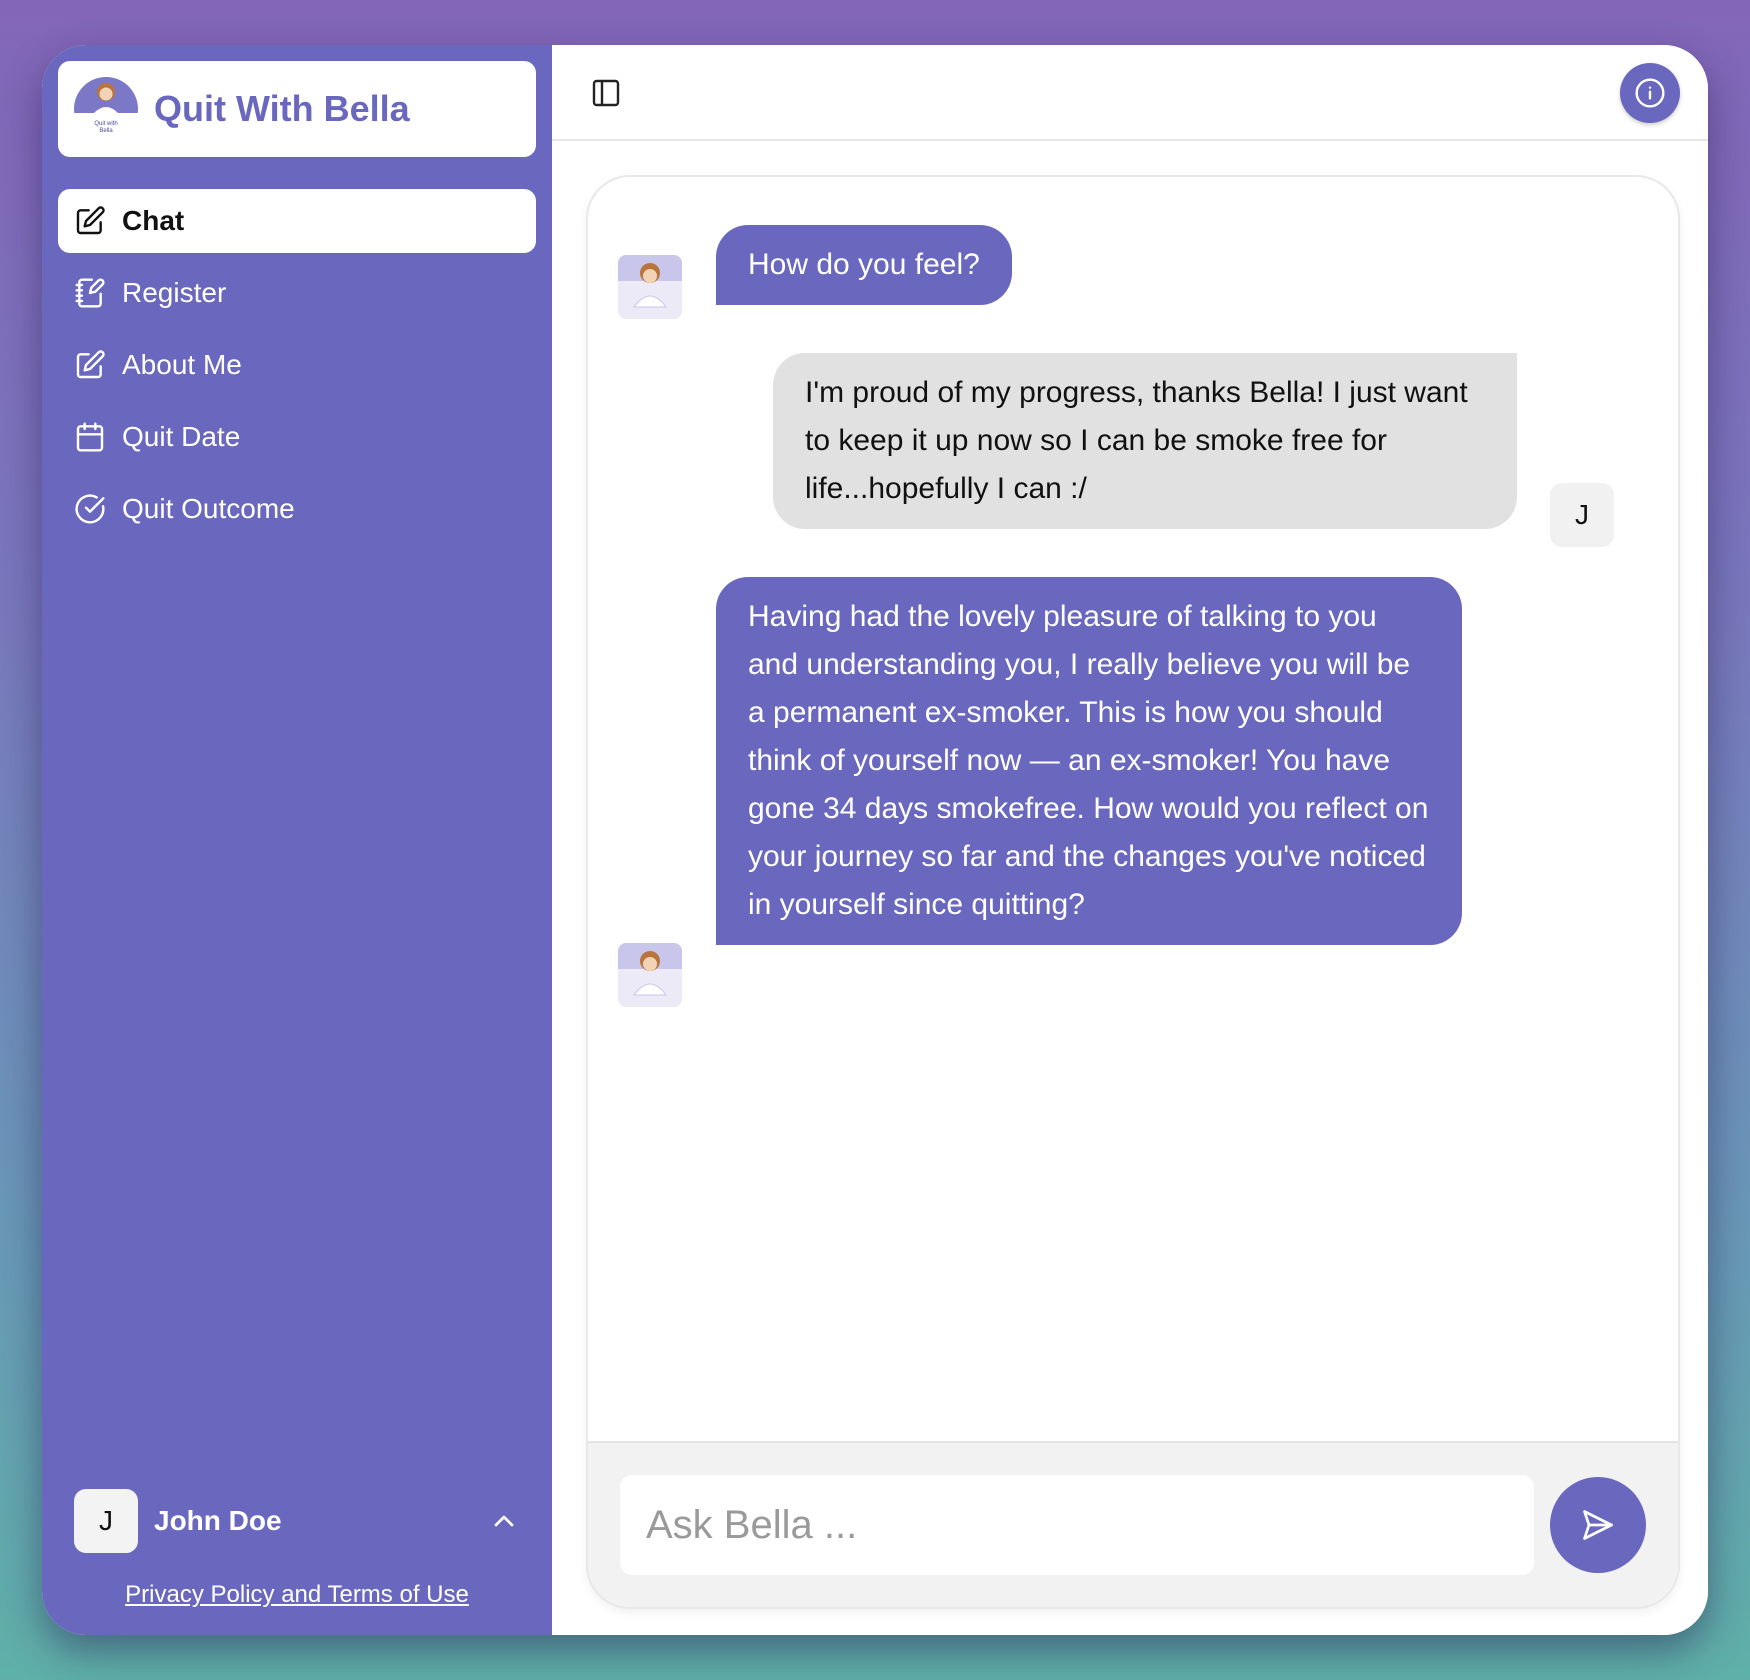 This screenshot has height=1680, width=1750. I want to click on svg-text: Quit with, so click(105, 124).